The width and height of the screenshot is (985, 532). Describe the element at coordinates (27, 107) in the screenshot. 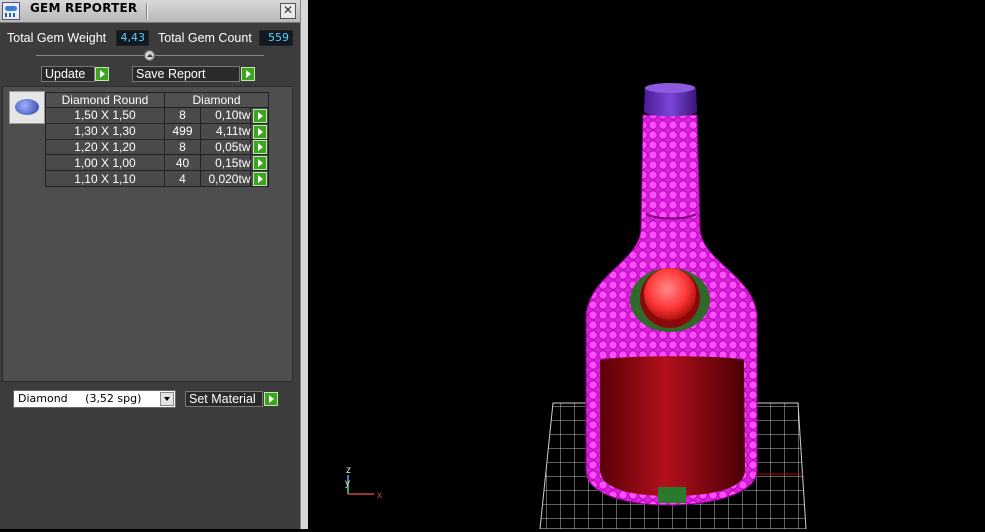

I see `diamond-round-icon` at that location.